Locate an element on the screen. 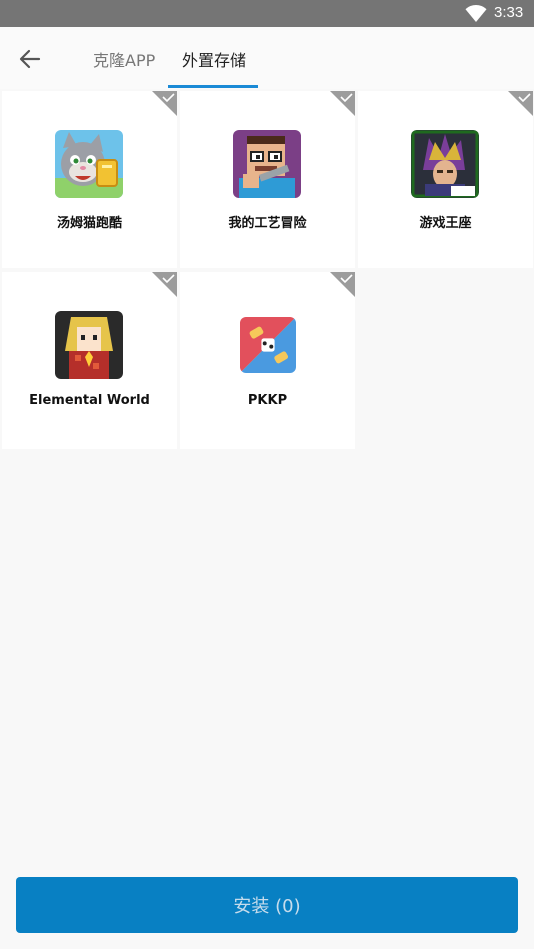 Image resolution: width=534 pixels, height=949 pixels. pkkp-app-icon is located at coordinates (268, 345).